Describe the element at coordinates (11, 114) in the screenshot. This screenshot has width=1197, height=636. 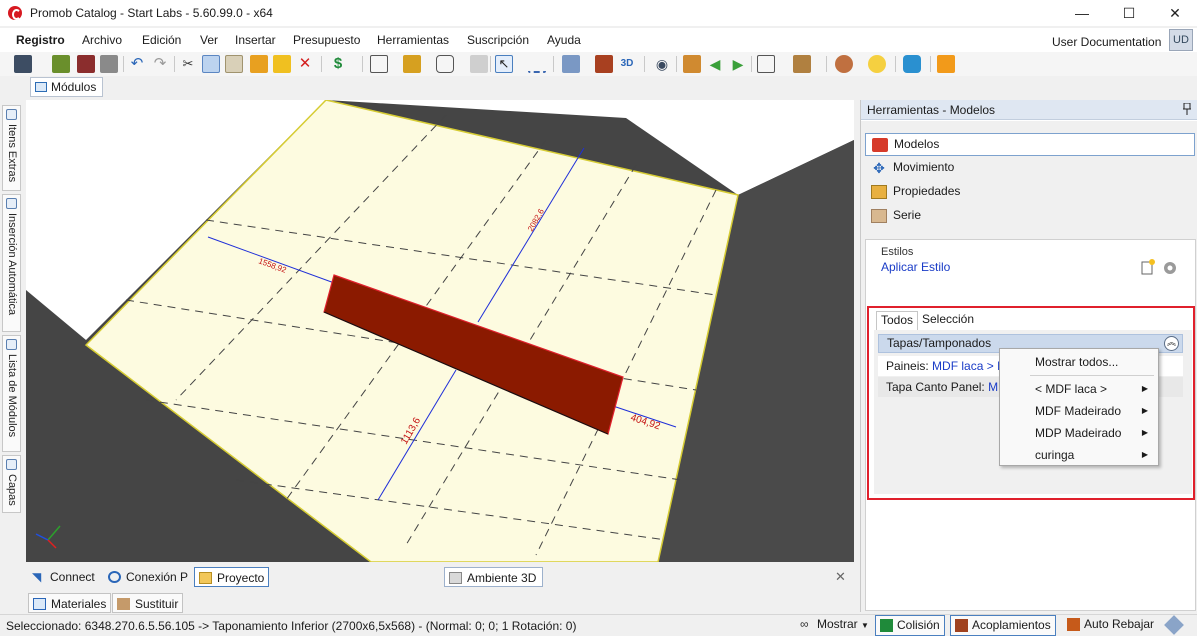
I see `paperclip-icon` at that location.